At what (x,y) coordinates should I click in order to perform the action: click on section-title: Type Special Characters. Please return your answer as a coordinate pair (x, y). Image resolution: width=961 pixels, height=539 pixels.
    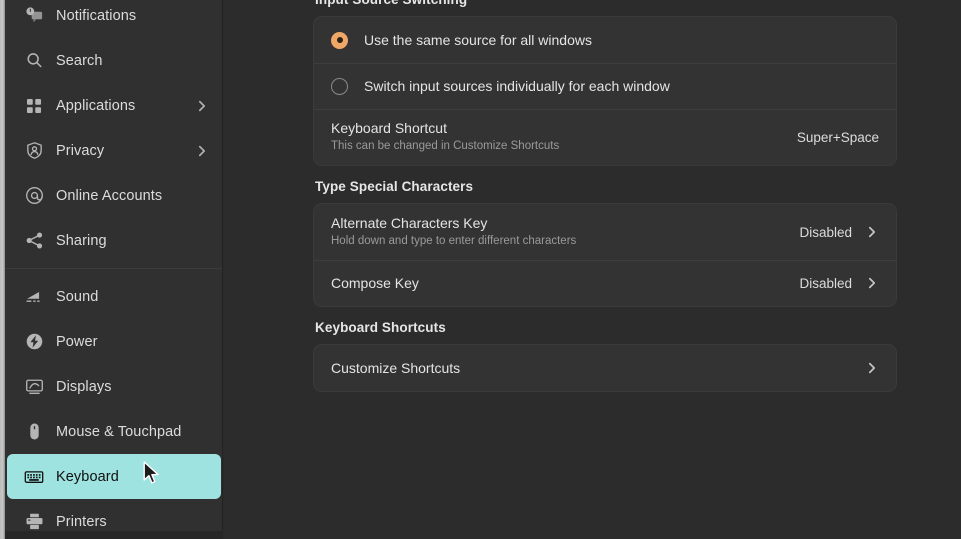
    Looking at the image, I should click on (394, 186).